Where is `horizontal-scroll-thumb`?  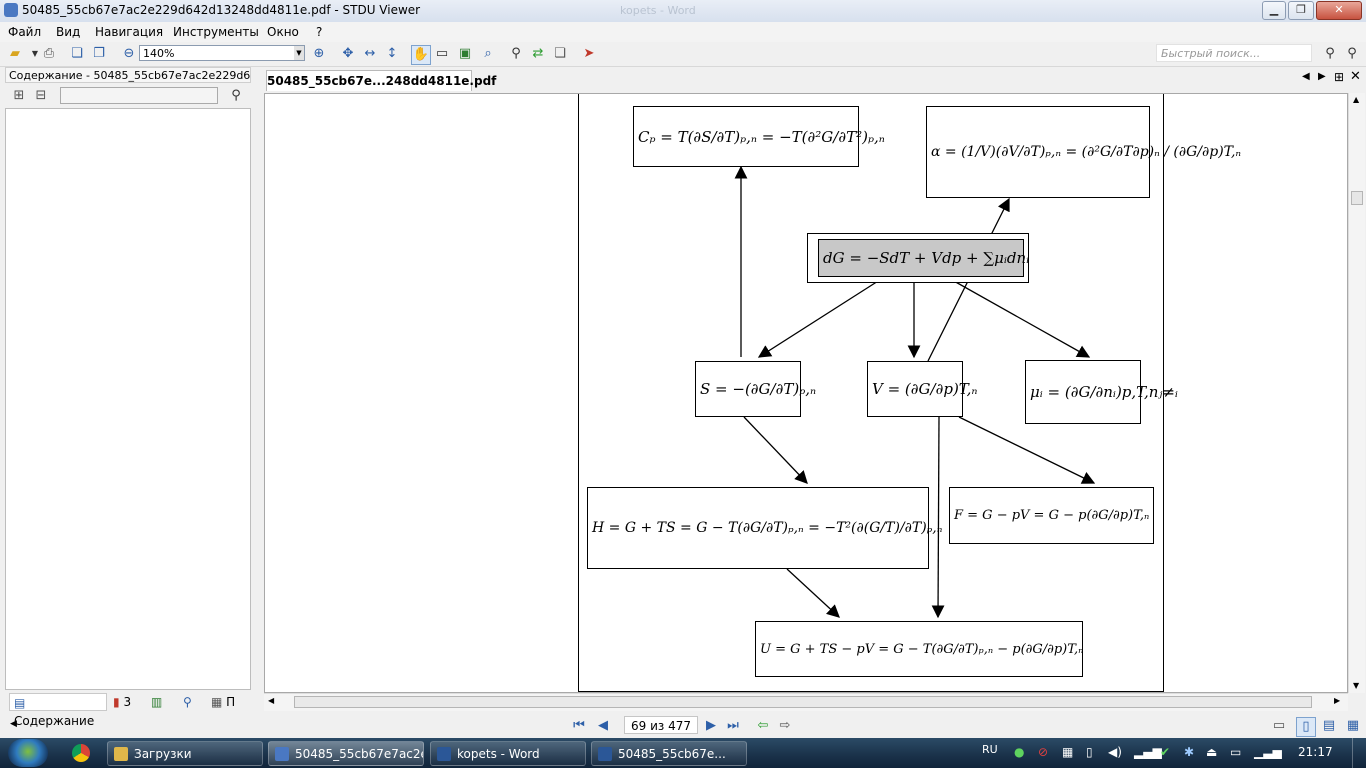
horizontal-scroll-thumb is located at coordinates (803, 702).